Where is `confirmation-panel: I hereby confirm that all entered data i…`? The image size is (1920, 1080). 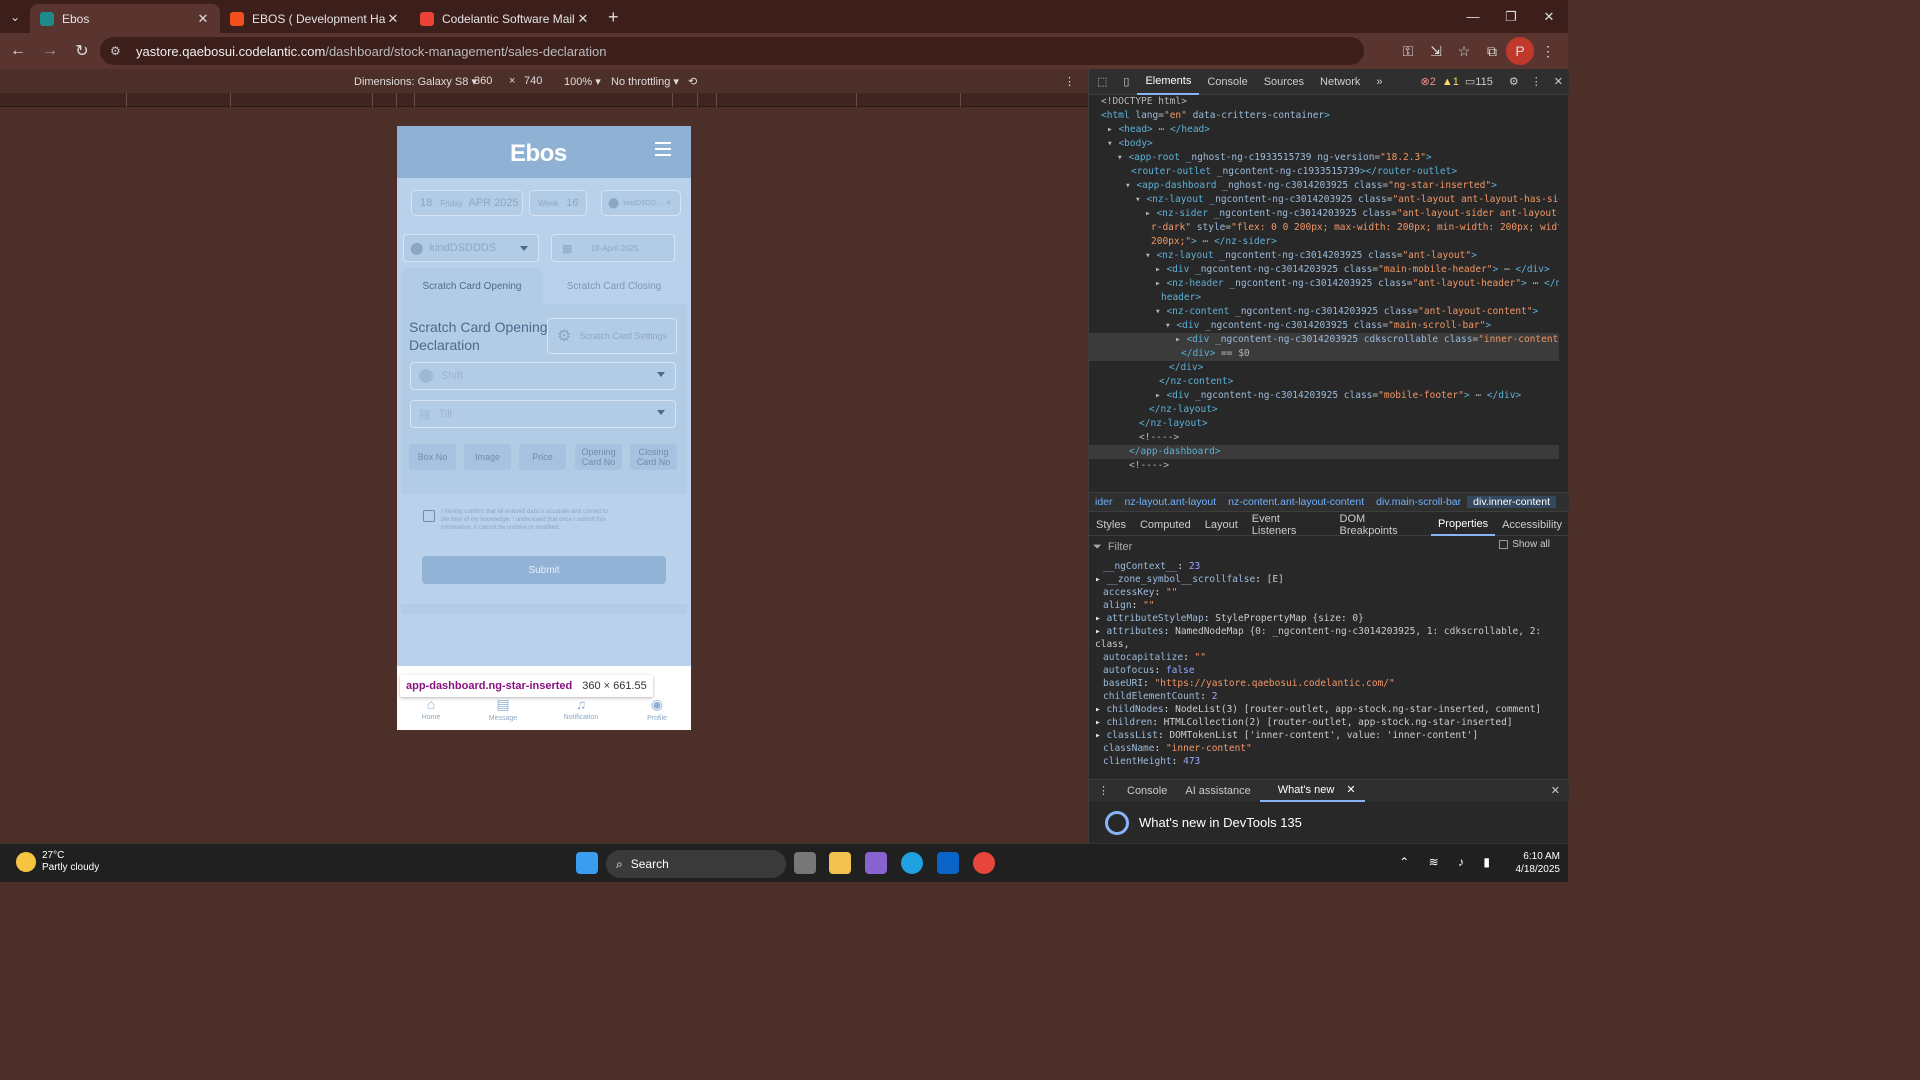 confirmation-panel: I hereby confirm that all entered data i… is located at coordinates (544, 549).